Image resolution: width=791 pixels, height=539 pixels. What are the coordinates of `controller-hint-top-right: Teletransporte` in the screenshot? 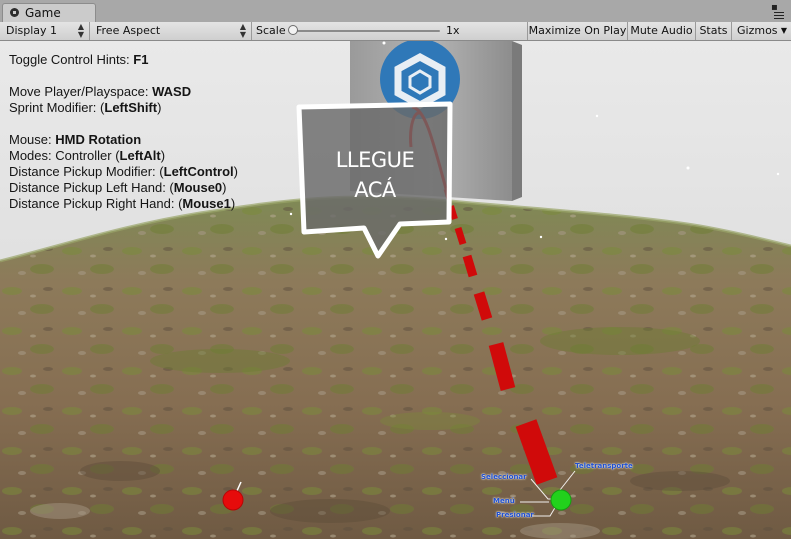 It's located at (604, 466).